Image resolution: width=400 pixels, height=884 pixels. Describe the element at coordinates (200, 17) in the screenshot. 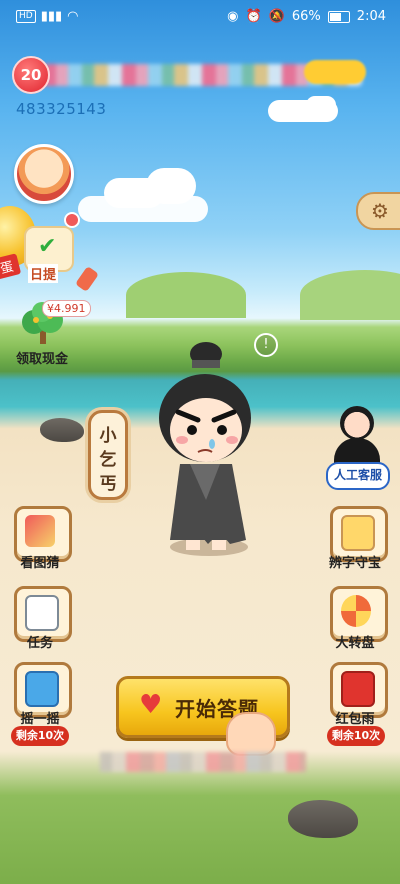

I see `status-bar: HD ▮▮▮ ◠ ◉ ⏰ 🔕 66% 2:04` at that location.